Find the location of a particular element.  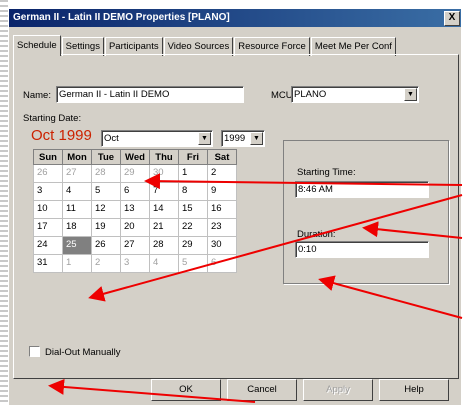

calendar-day: 17 is located at coordinates (48, 227).